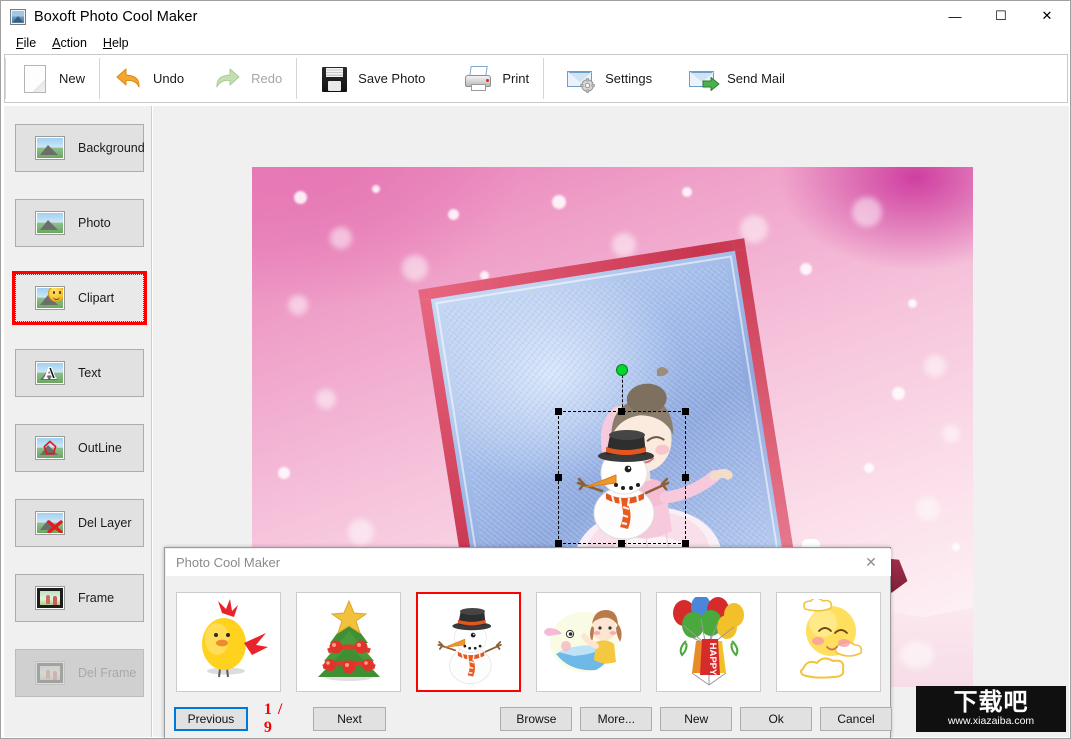  I want to click on page-indicator: 1 / 9, so click(273, 718).